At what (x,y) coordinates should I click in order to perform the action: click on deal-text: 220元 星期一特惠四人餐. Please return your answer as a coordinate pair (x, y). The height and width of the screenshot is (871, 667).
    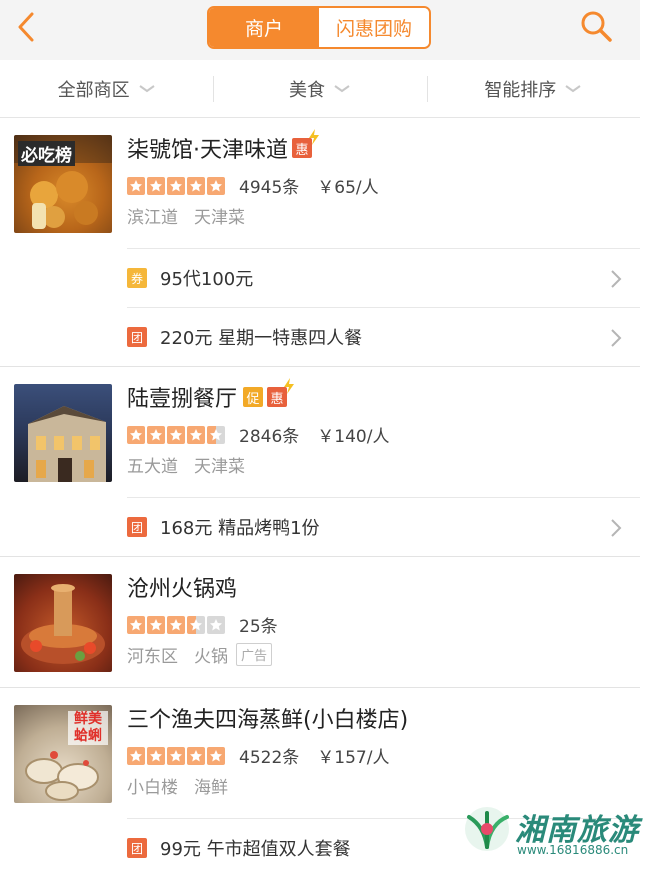
    Looking at the image, I should click on (261, 338).